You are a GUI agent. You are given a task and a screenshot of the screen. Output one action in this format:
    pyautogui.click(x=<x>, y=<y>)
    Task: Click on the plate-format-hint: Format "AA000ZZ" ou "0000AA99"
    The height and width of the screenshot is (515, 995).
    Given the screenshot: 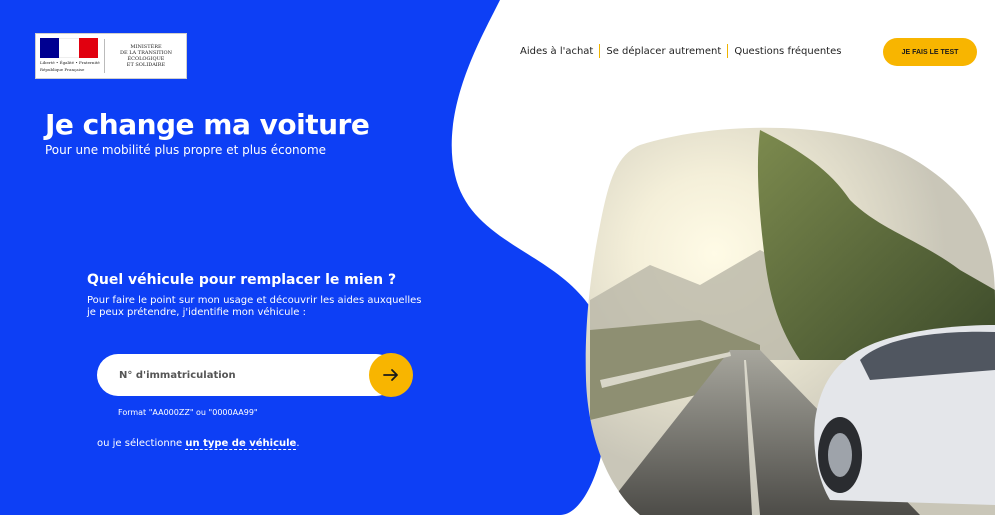 What is the action you would take?
    pyautogui.click(x=188, y=412)
    